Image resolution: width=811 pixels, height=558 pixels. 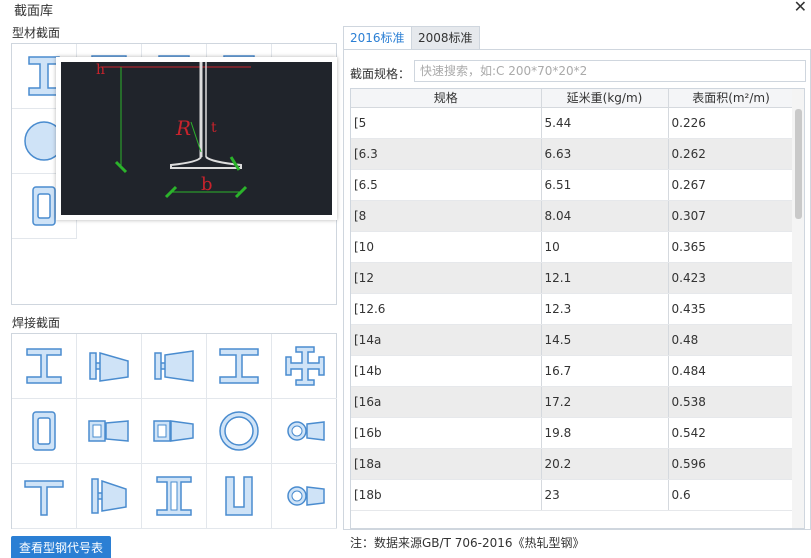 I want to click on table-row: [6.3 6.63 0.262, so click(x=573, y=154).